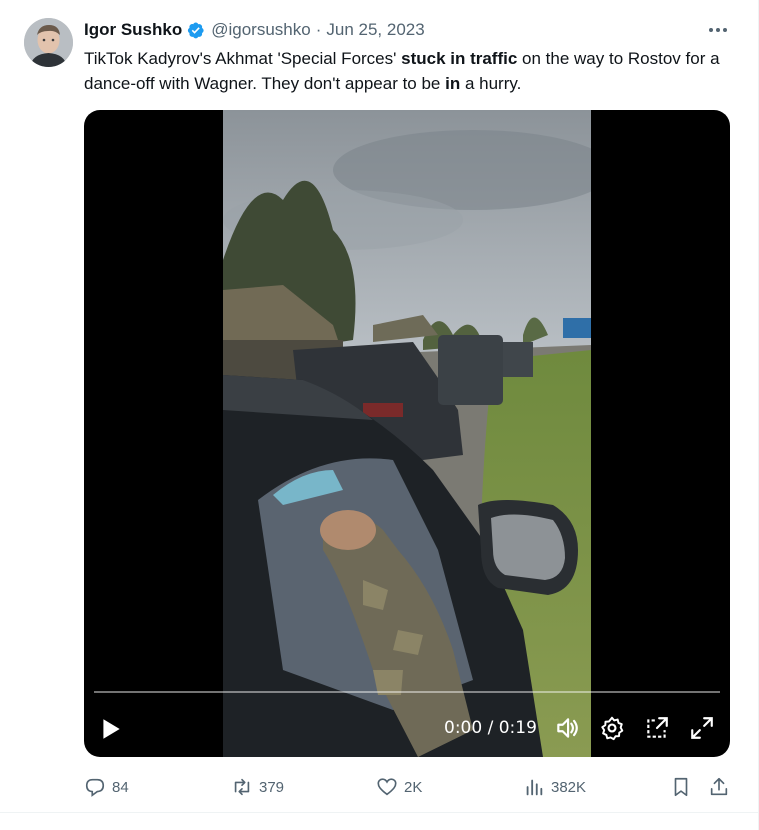 The width and height of the screenshot is (759, 830). I want to click on video-time: 0:00 / 0:19, so click(490, 728).